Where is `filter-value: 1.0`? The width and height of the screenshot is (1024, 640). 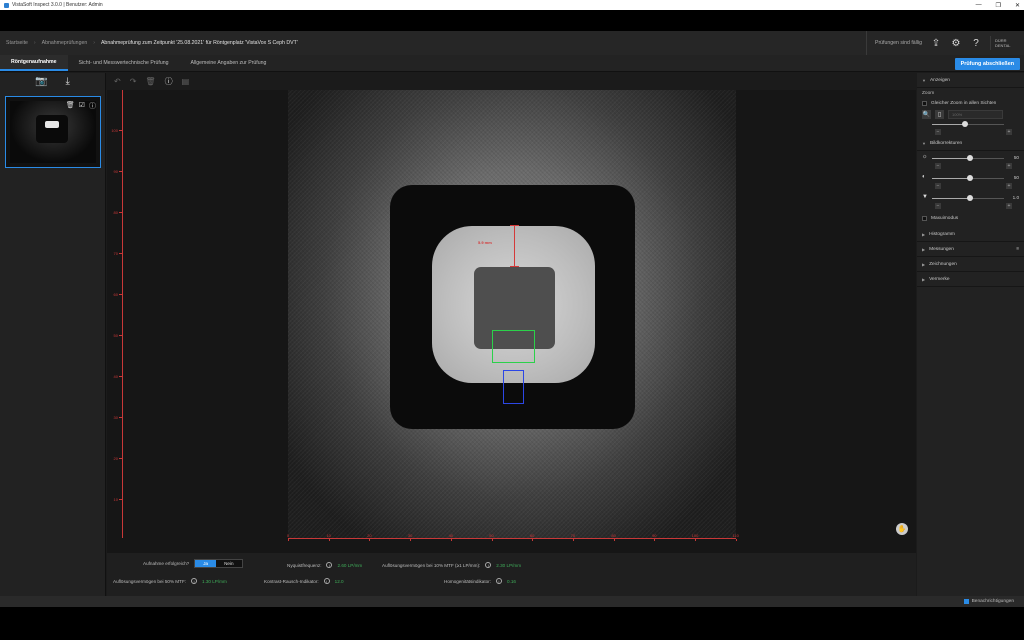 filter-value: 1.0 is located at coordinates (1015, 197).